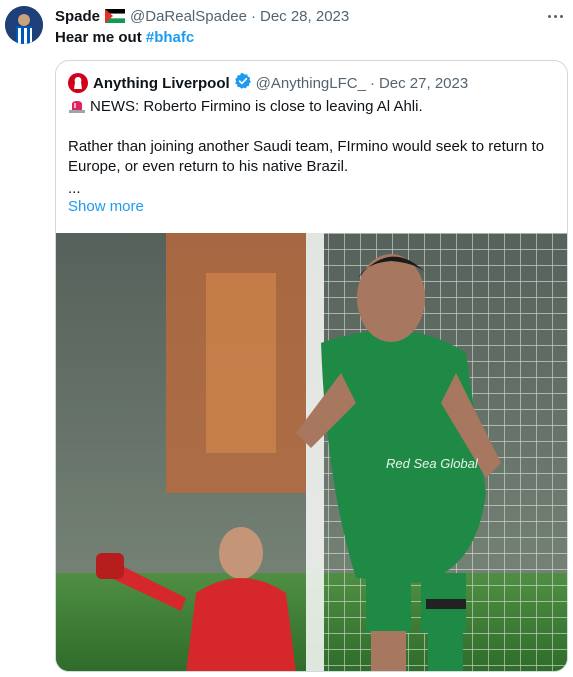  I want to click on tweet-text: Hear me out #bhafc, so click(124, 37).